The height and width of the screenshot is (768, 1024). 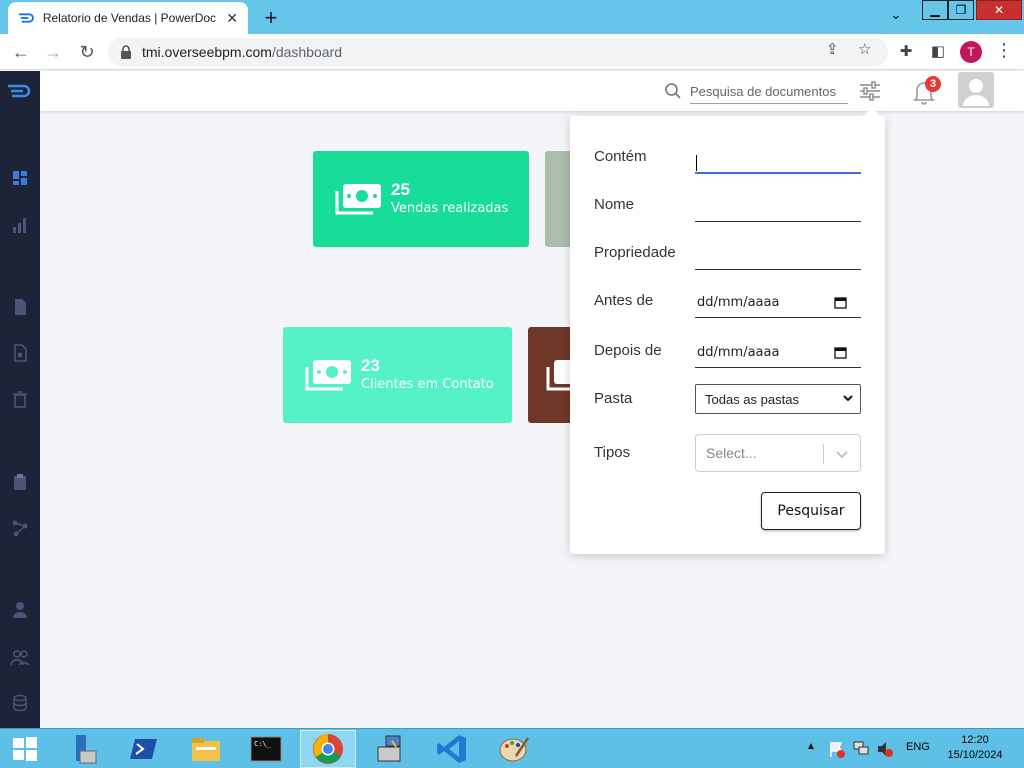 I want to click on cmd-icon: C:\_, so click(x=266, y=749).